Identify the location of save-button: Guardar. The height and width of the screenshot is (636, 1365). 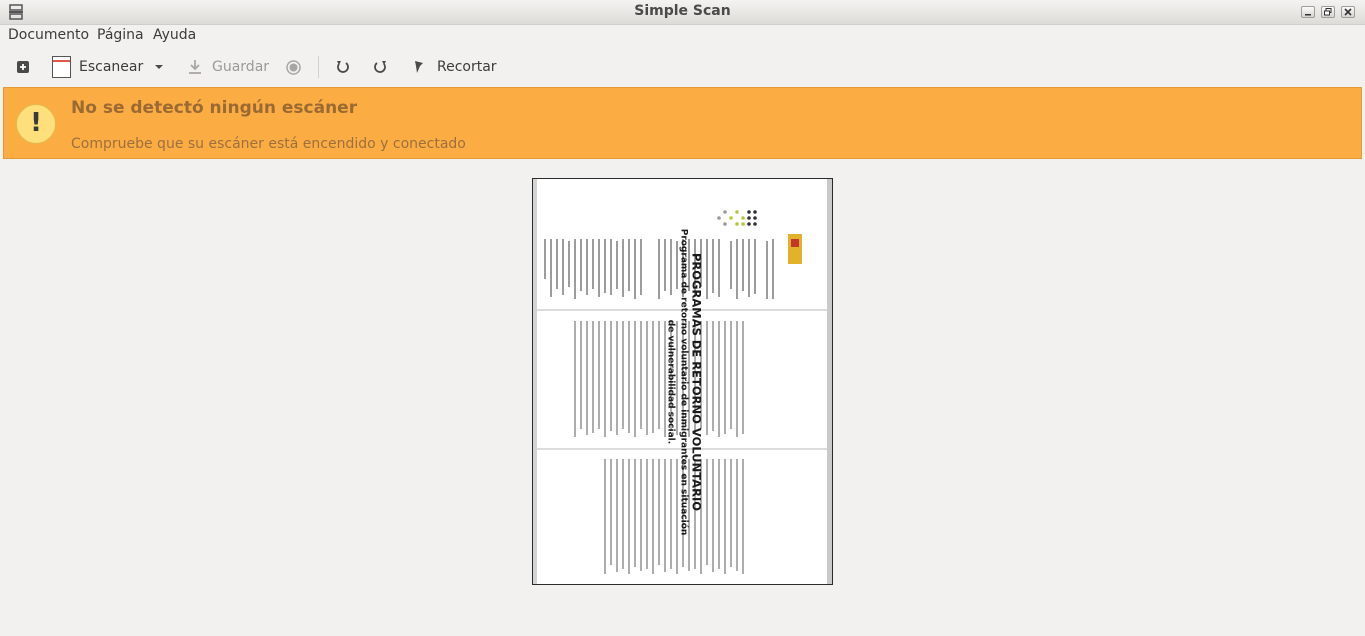
(228, 67).